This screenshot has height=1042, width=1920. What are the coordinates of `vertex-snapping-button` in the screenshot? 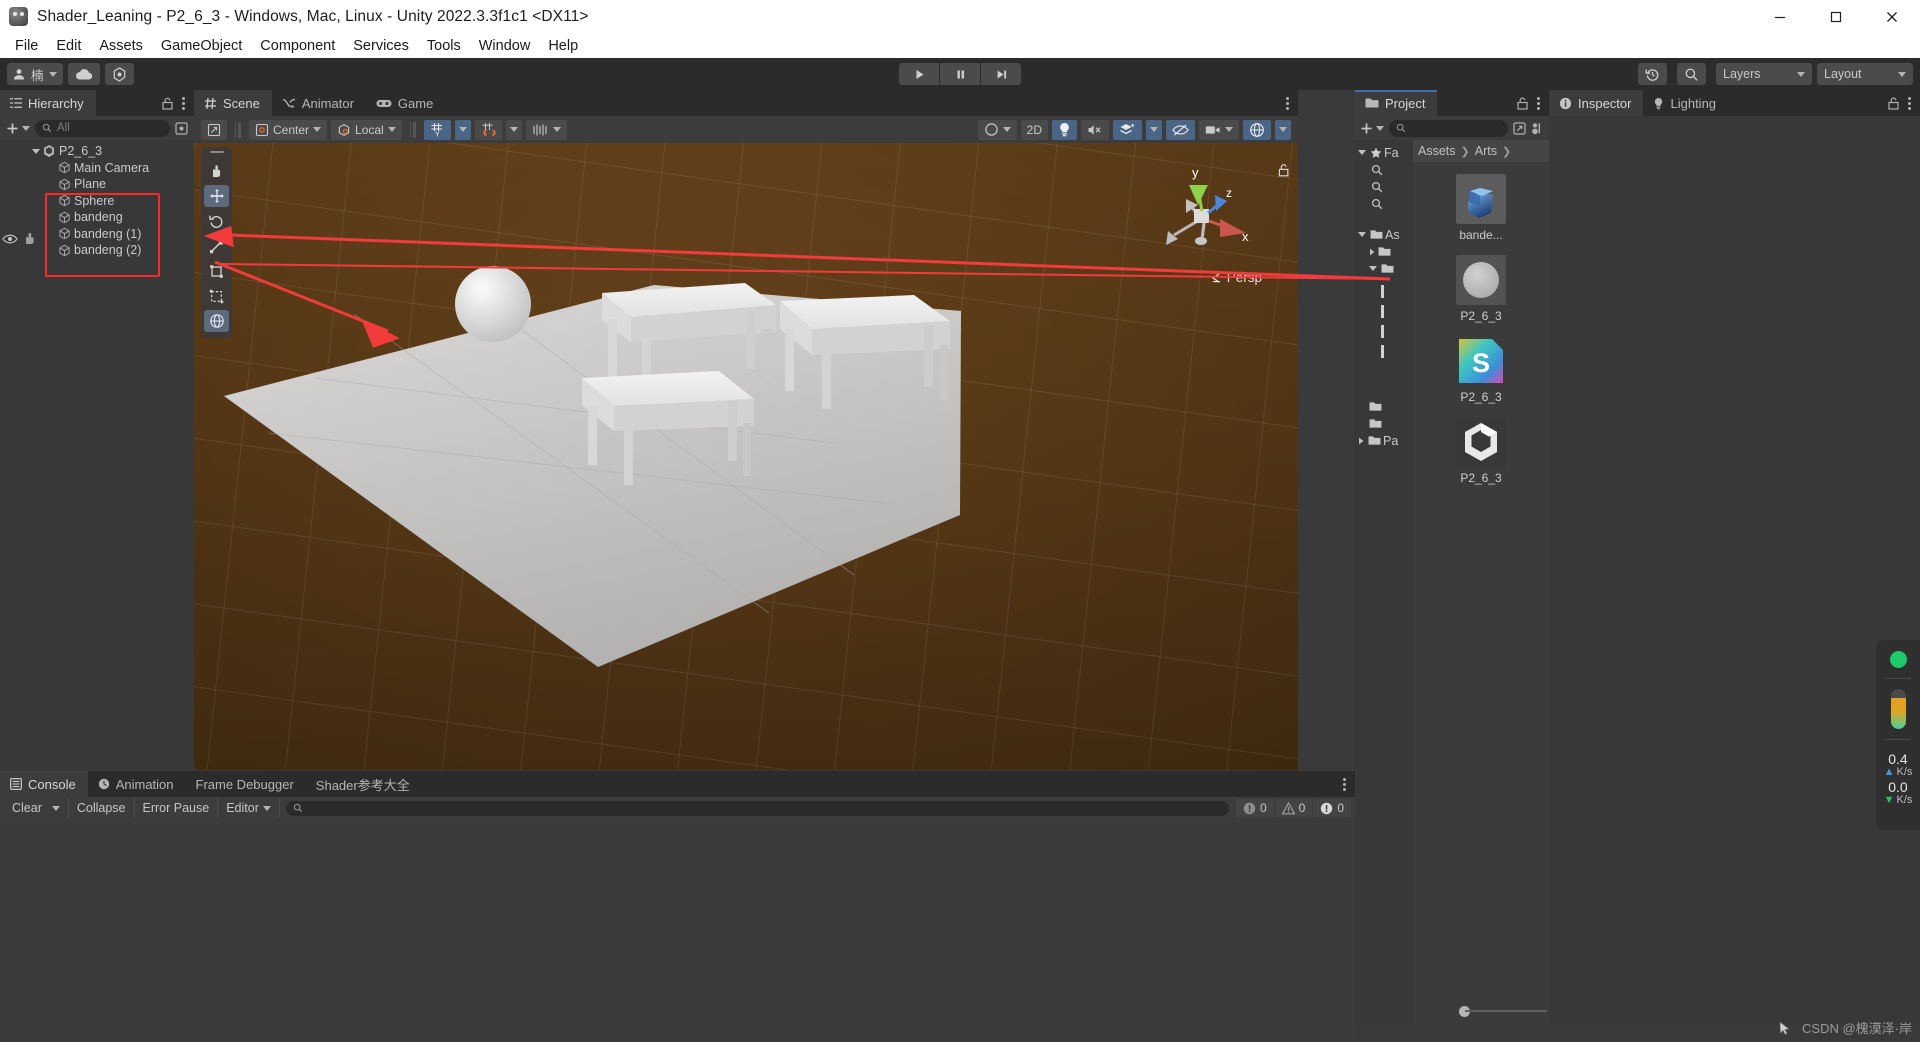 It's located at (546, 129).